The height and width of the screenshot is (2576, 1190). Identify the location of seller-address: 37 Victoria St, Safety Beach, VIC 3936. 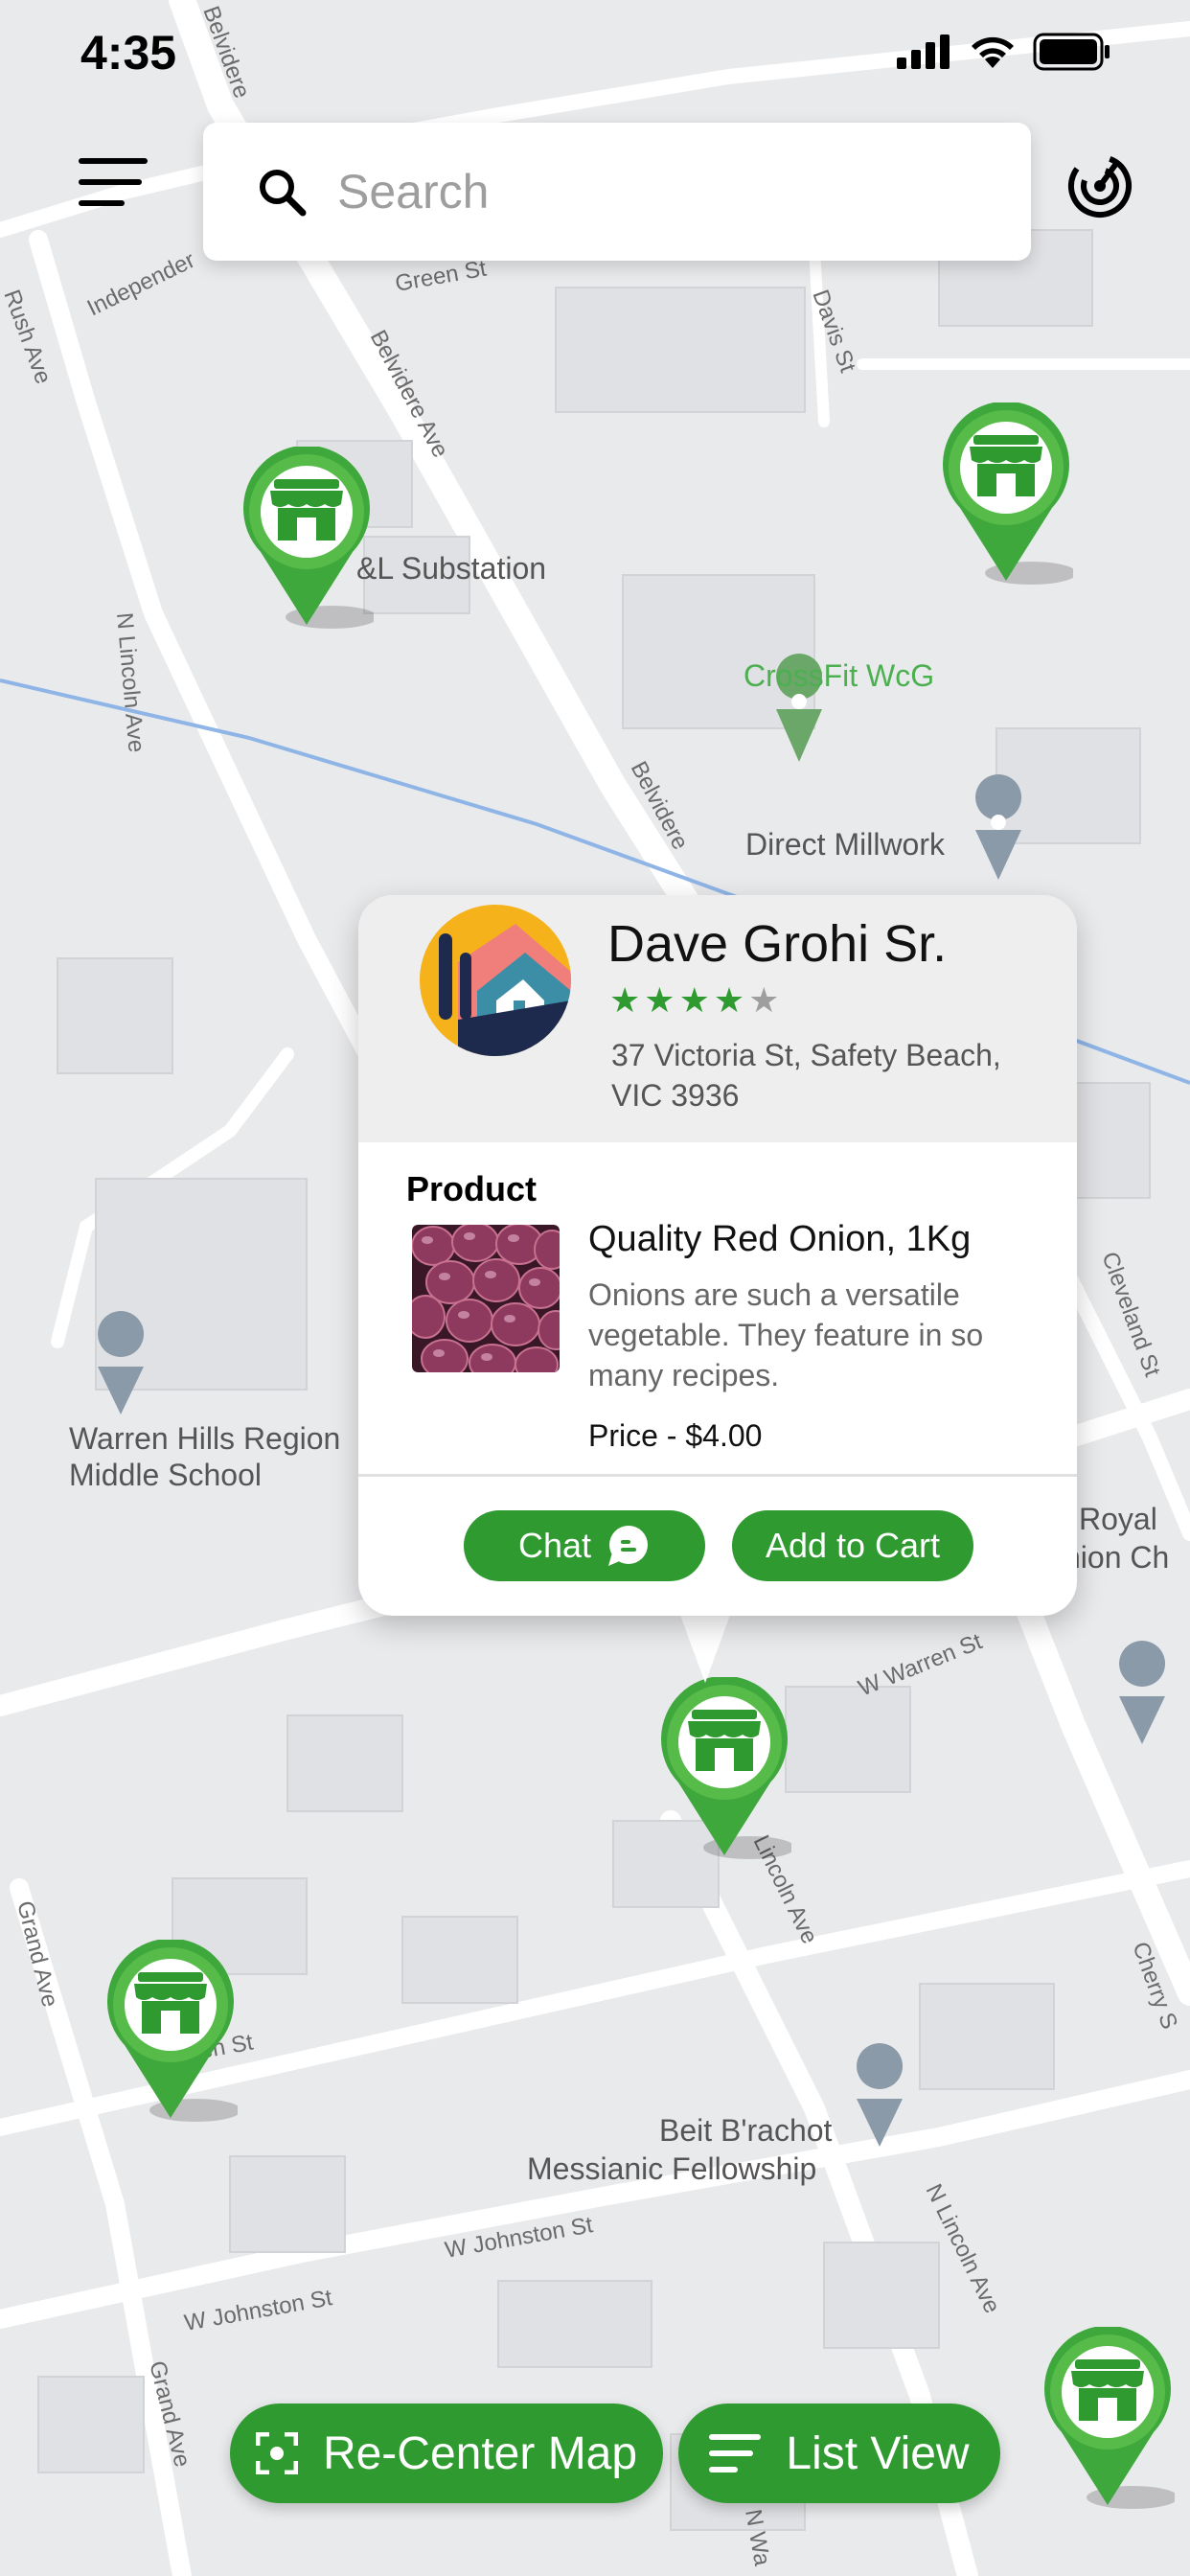
(806, 1075).